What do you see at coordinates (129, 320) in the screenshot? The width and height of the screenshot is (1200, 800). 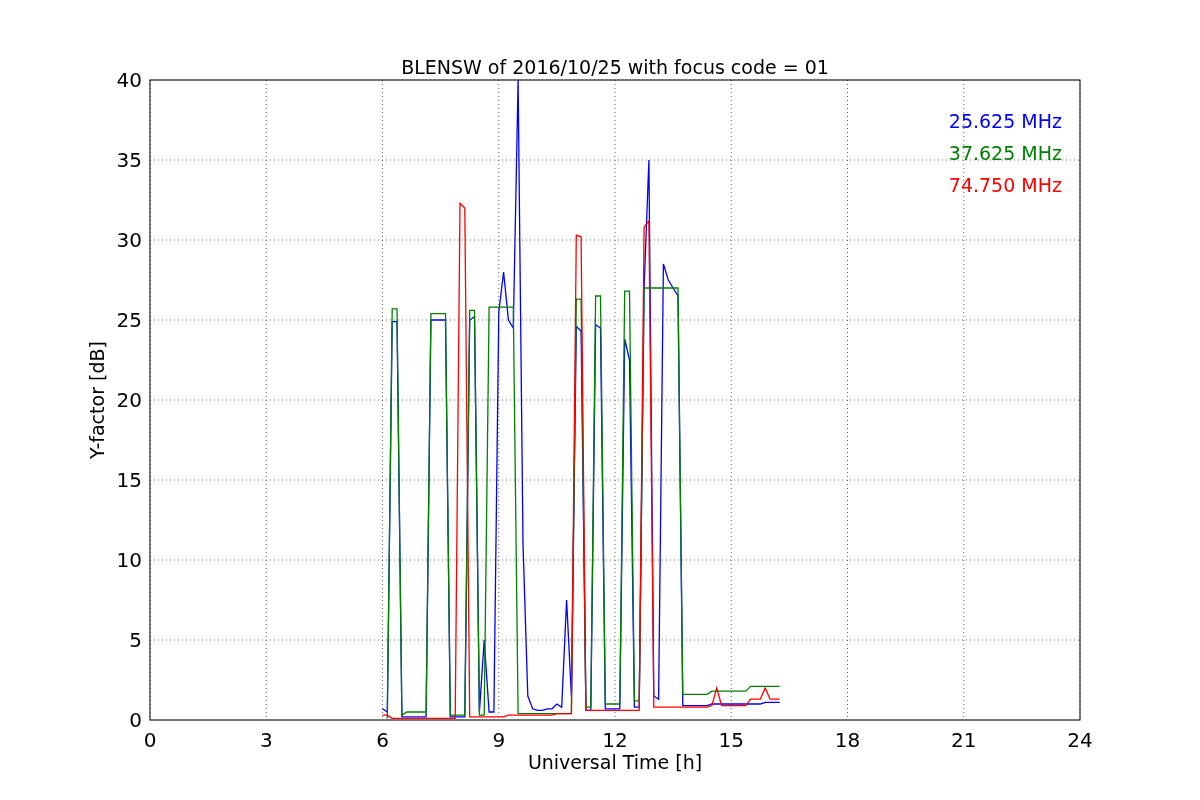 I see `y-tick-label: 25` at bounding box center [129, 320].